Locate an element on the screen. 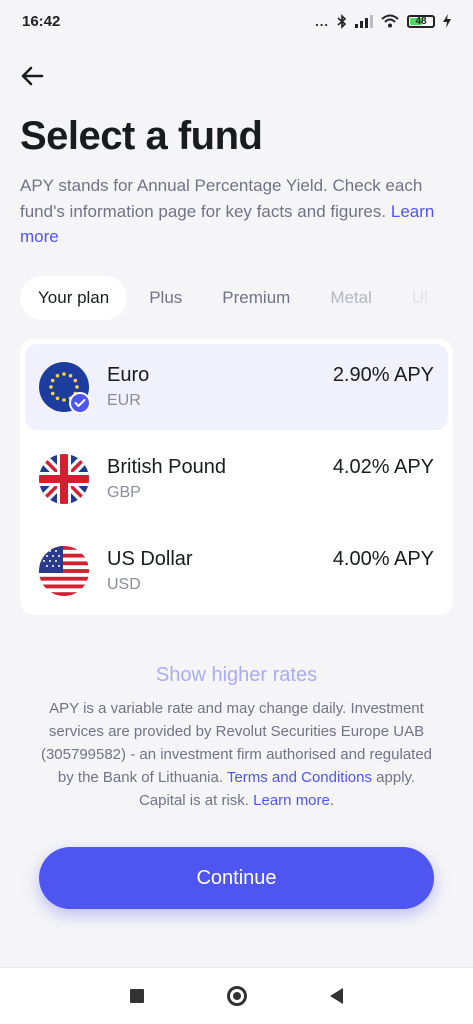 The height and width of the screenshot is (1024, 473). disclaimer-learn-more-link: Learn more is located at coordinates (291, 800).